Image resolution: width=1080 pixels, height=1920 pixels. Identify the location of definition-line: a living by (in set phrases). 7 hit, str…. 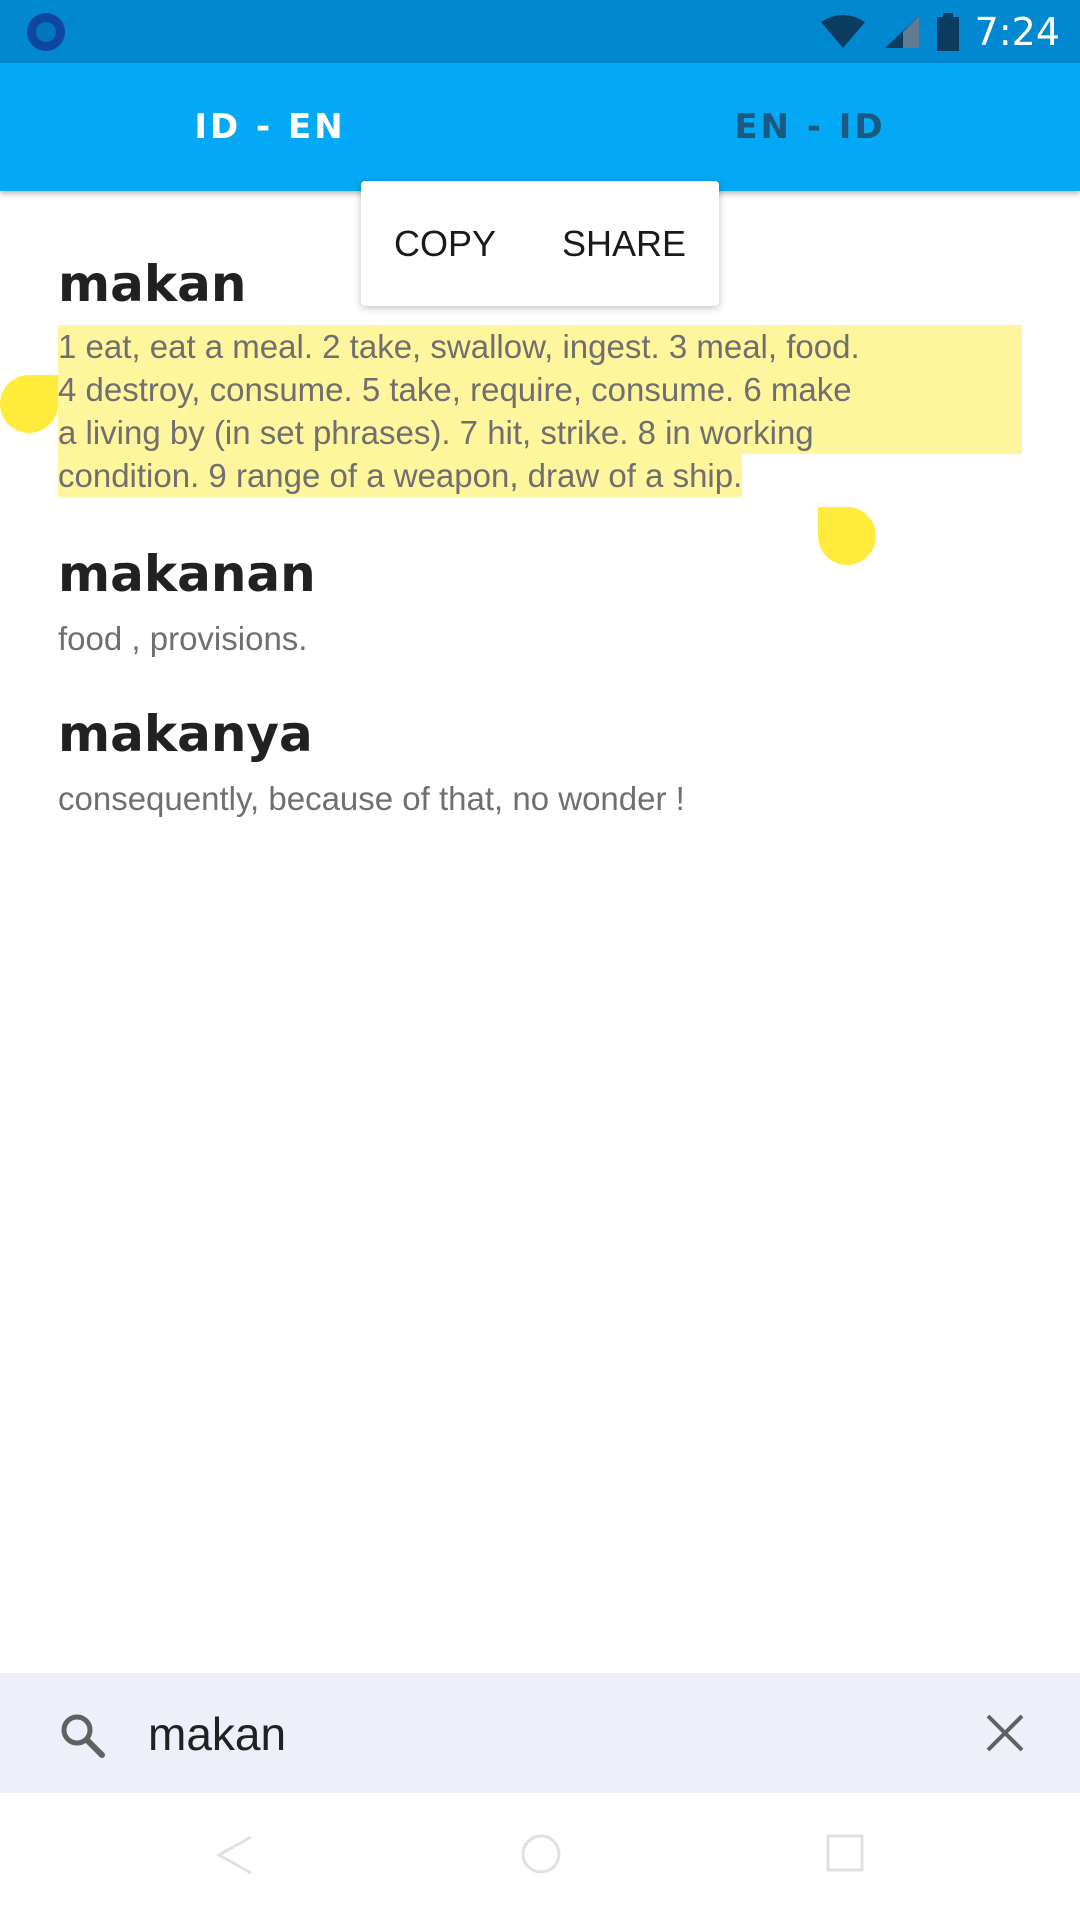
(540, 432).